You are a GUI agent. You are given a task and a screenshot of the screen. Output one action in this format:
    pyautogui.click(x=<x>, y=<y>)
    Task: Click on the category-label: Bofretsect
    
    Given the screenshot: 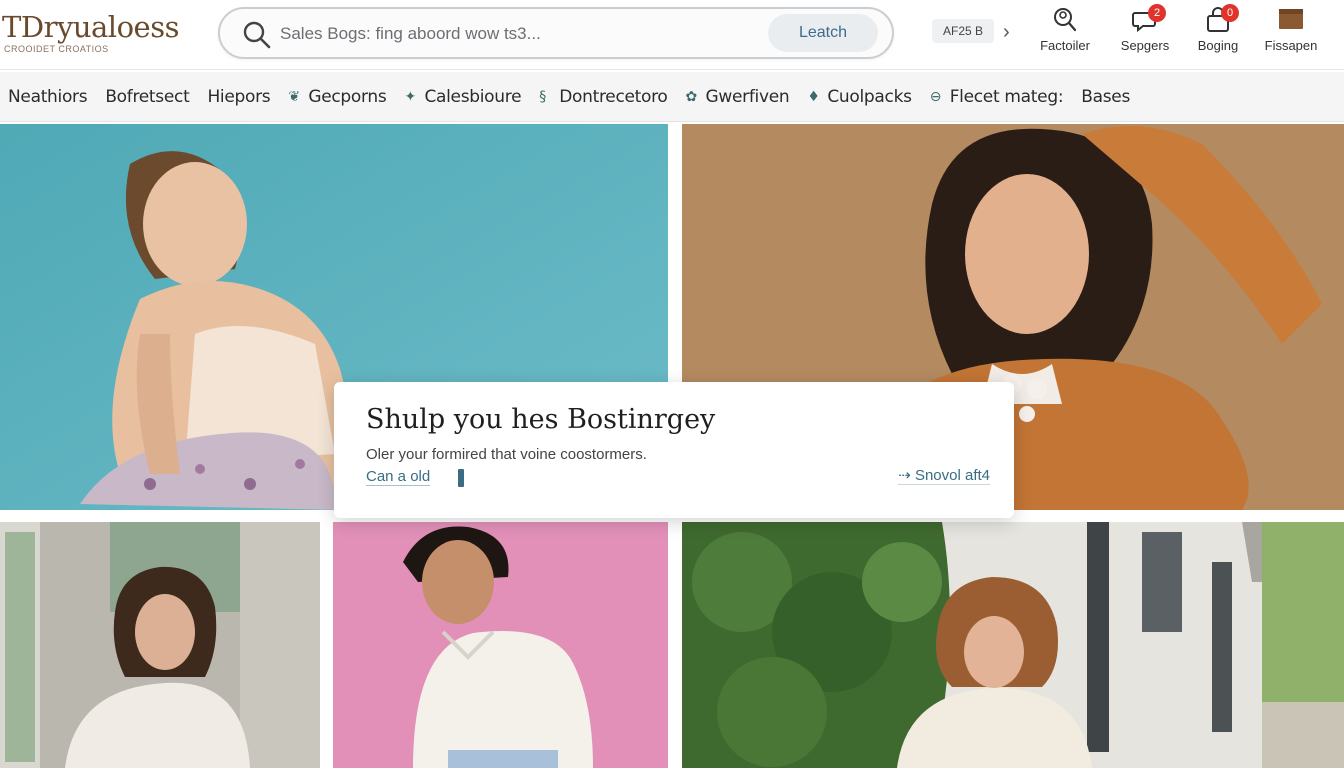 What is the action you would take?
    pyautogui.click(x=147, y=96)
    